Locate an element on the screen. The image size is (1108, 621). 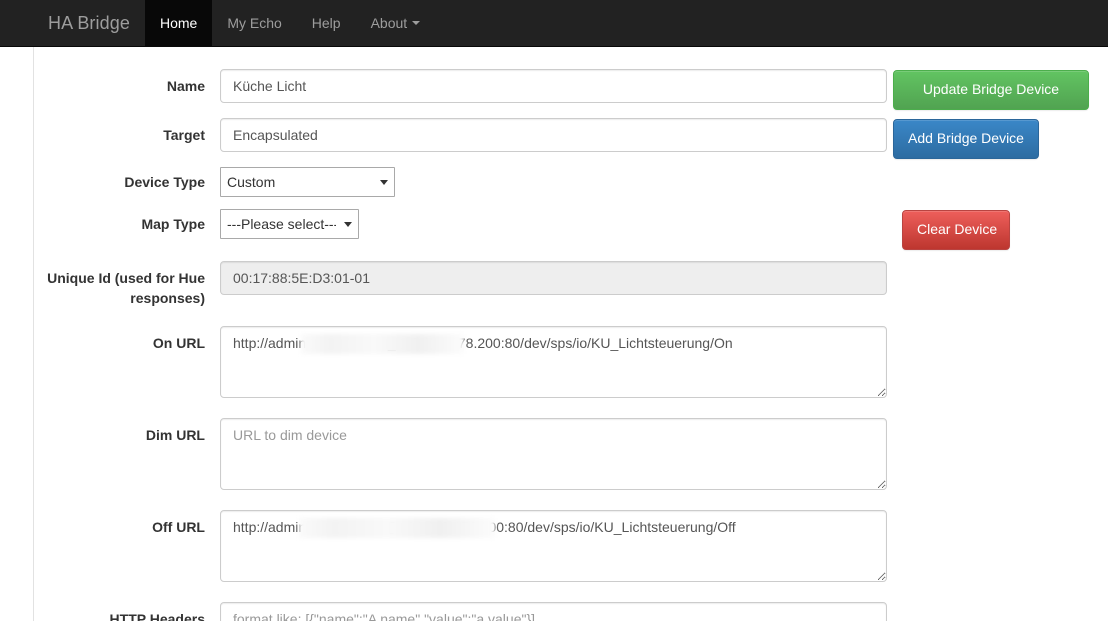
chevron-down-icon is located at coordinates (416, 23).